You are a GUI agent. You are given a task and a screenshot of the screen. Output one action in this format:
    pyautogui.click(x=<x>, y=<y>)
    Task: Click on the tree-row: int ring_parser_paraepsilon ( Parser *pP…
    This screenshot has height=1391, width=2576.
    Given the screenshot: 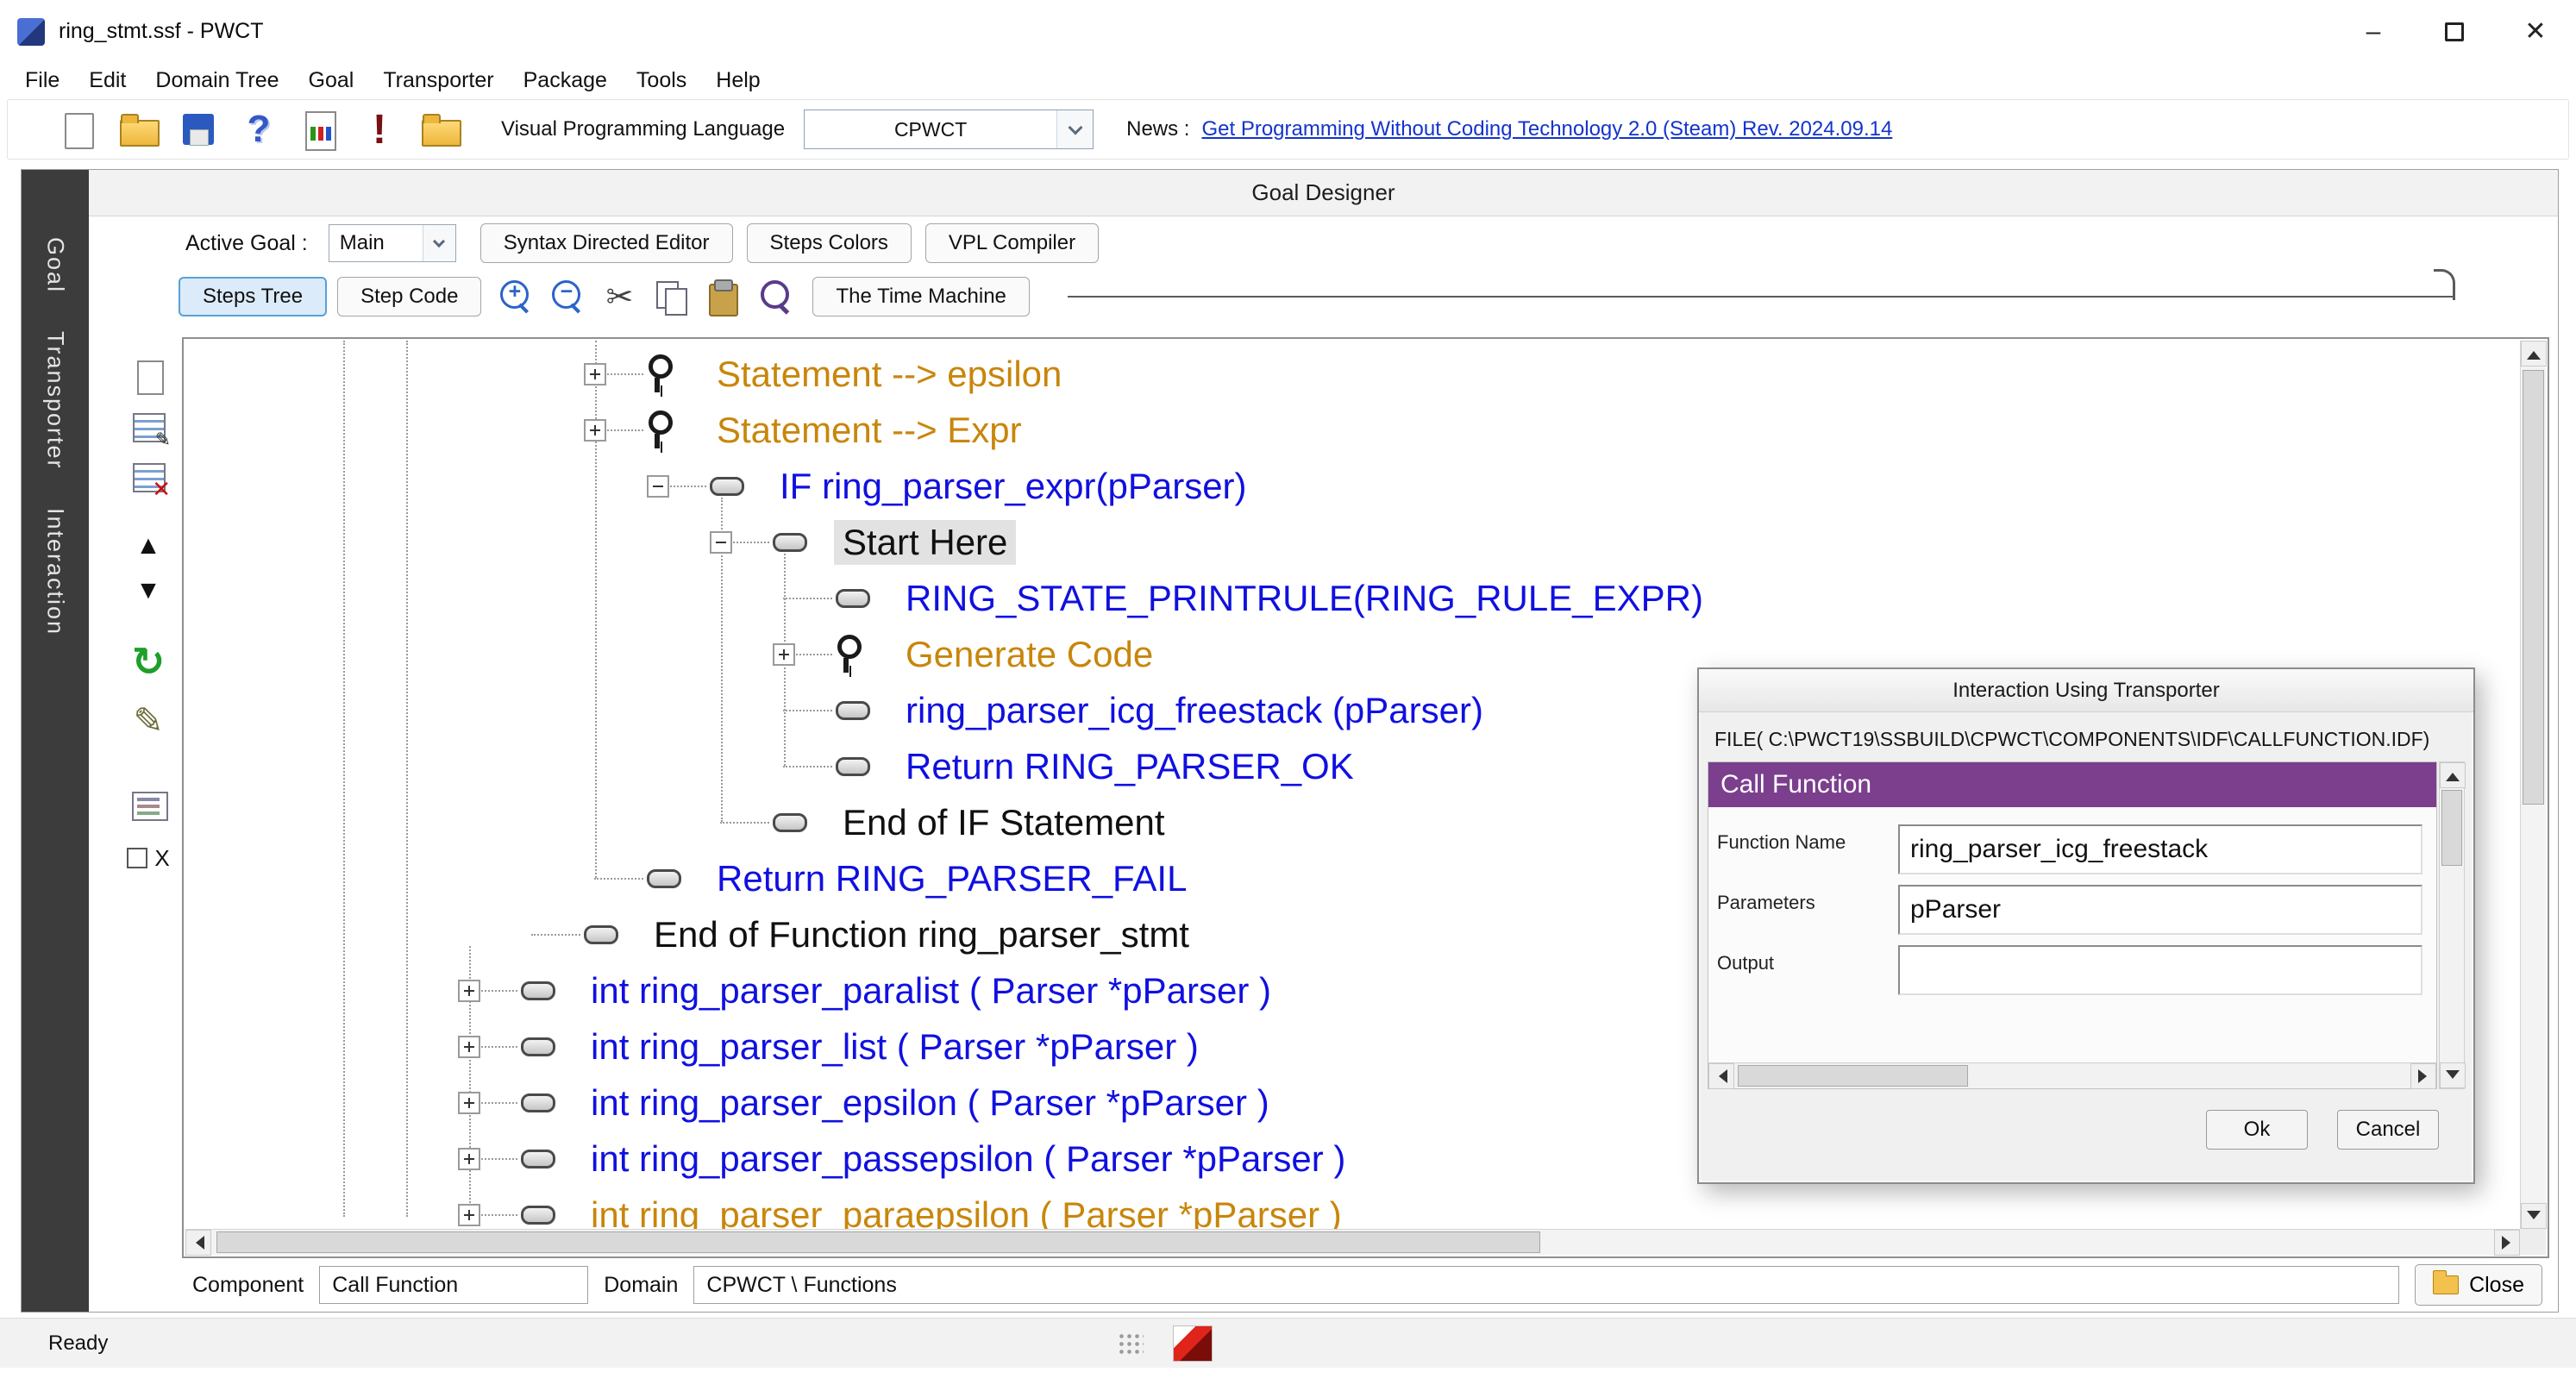 What is the action you would take?
    pyautogui.click(x=1352, y=1208)
    